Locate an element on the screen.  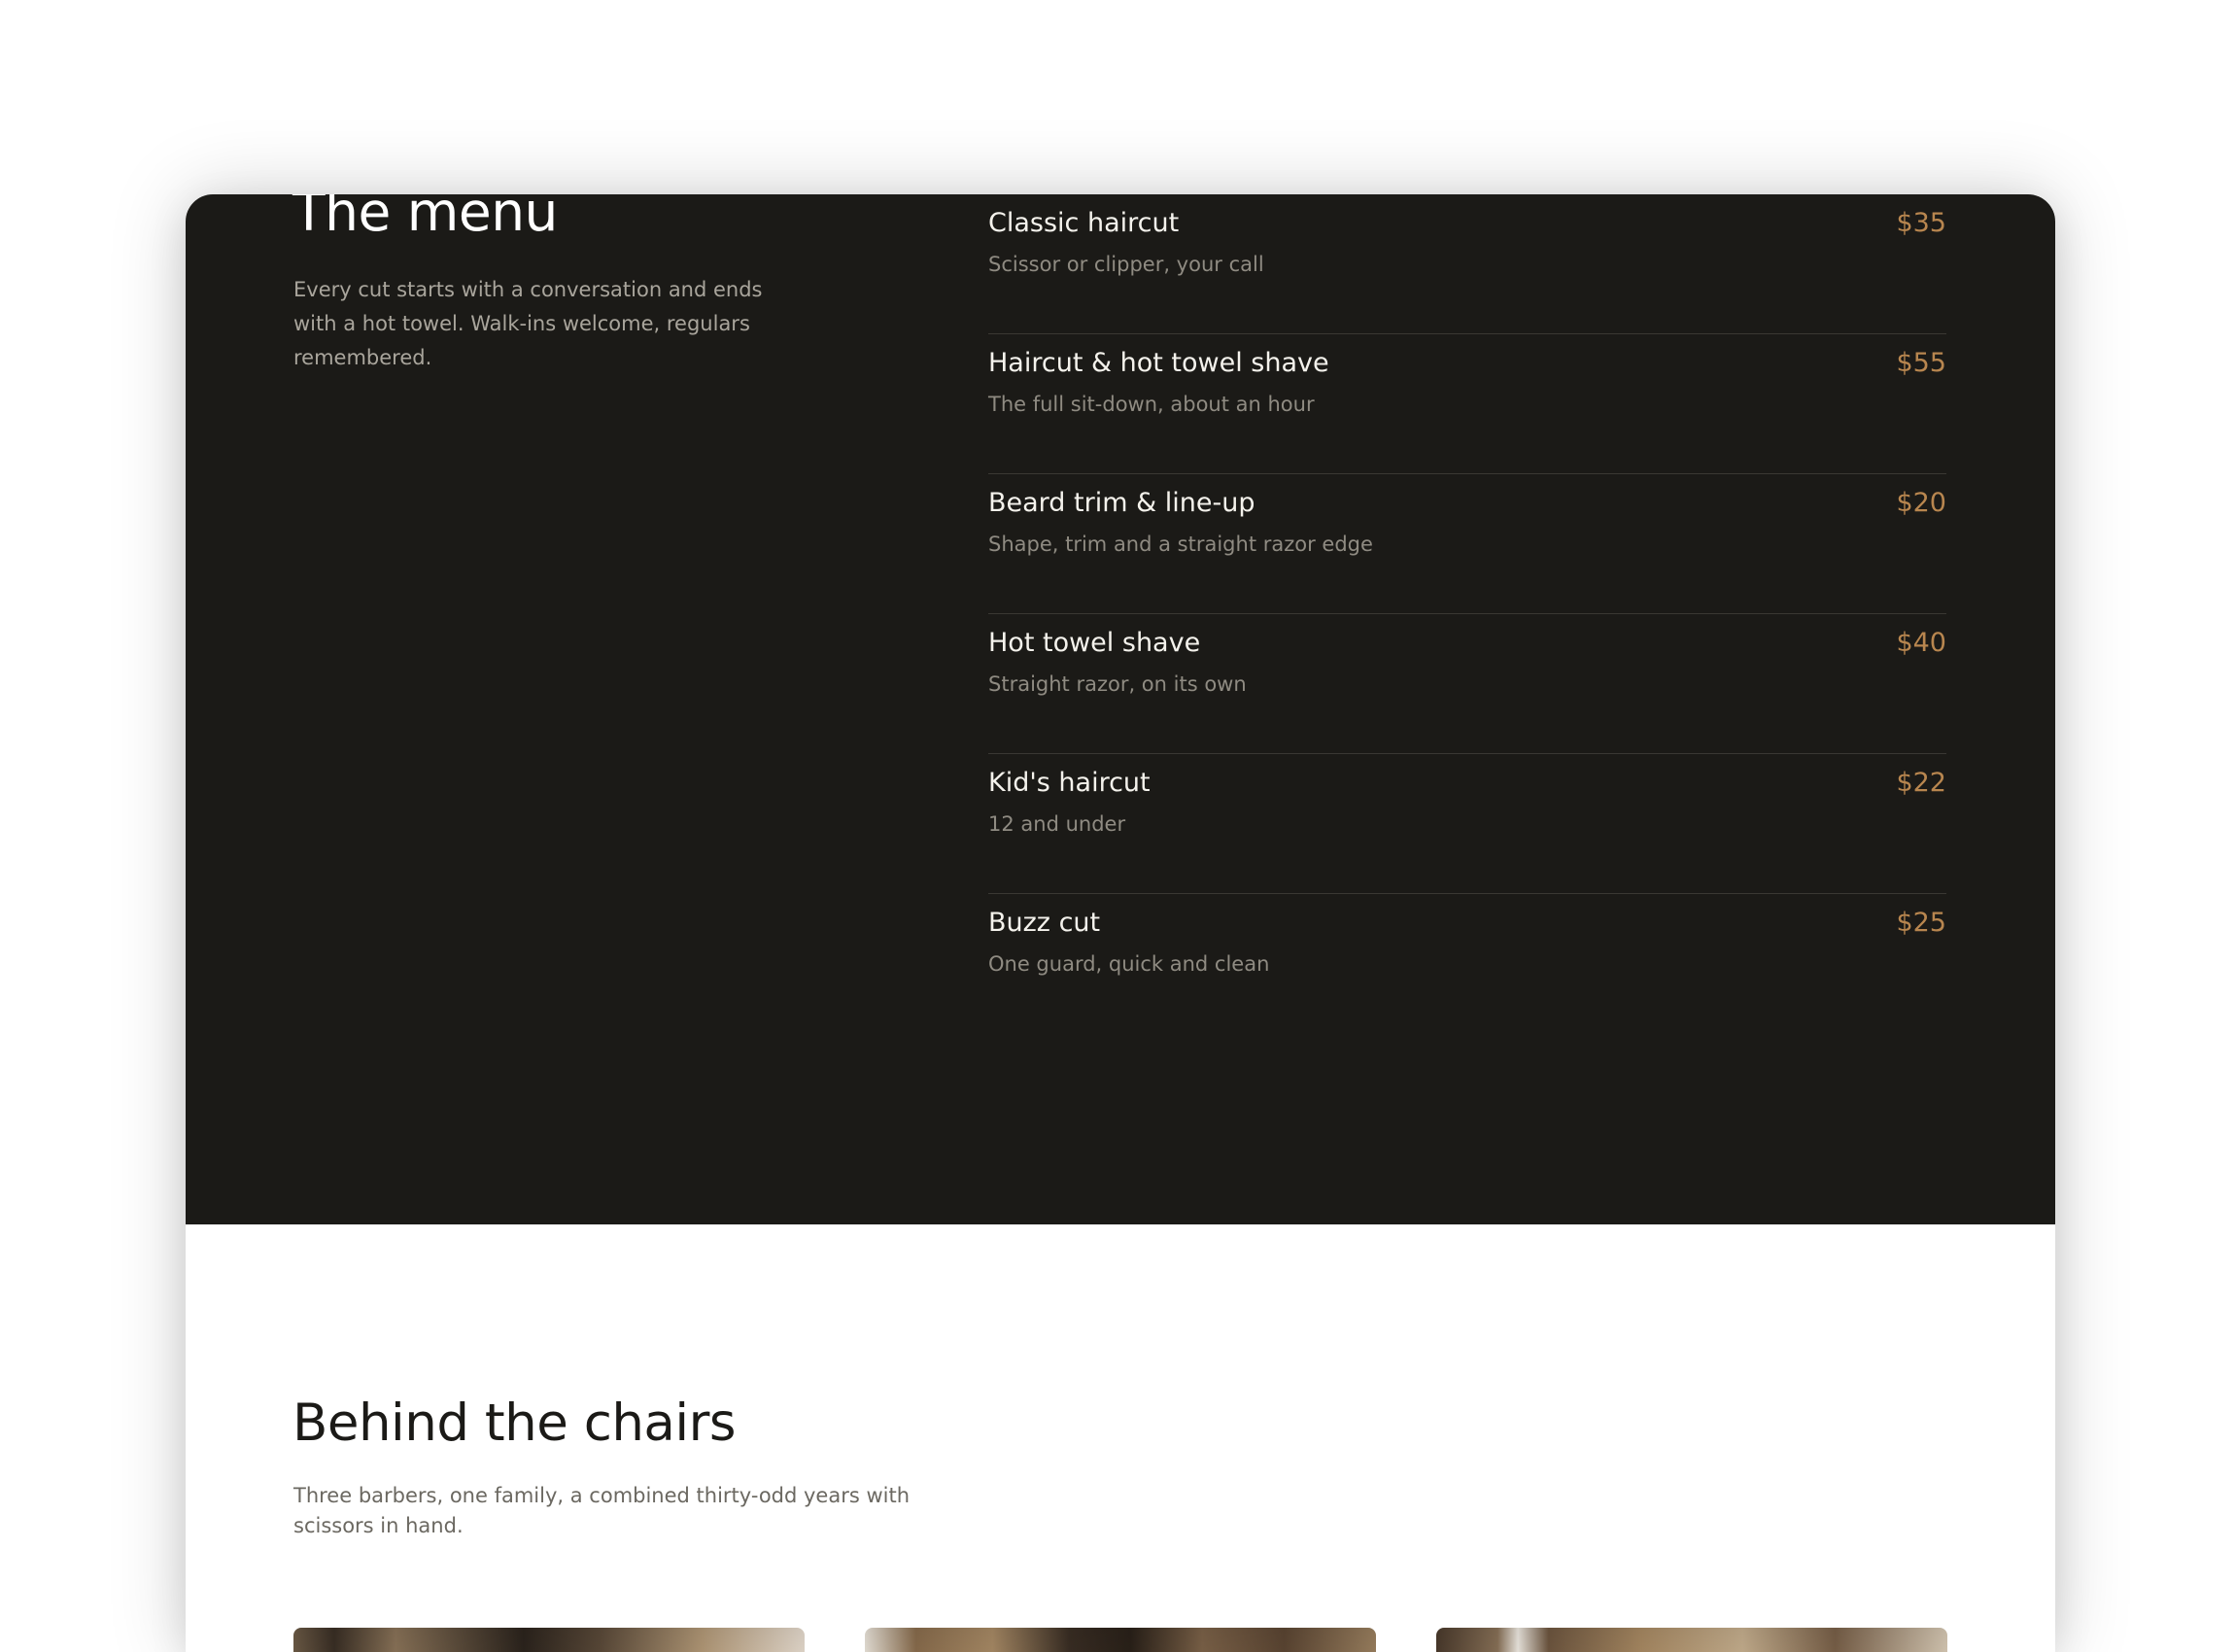
menu-item-price: $22 is located at coordinates (1921, 783).